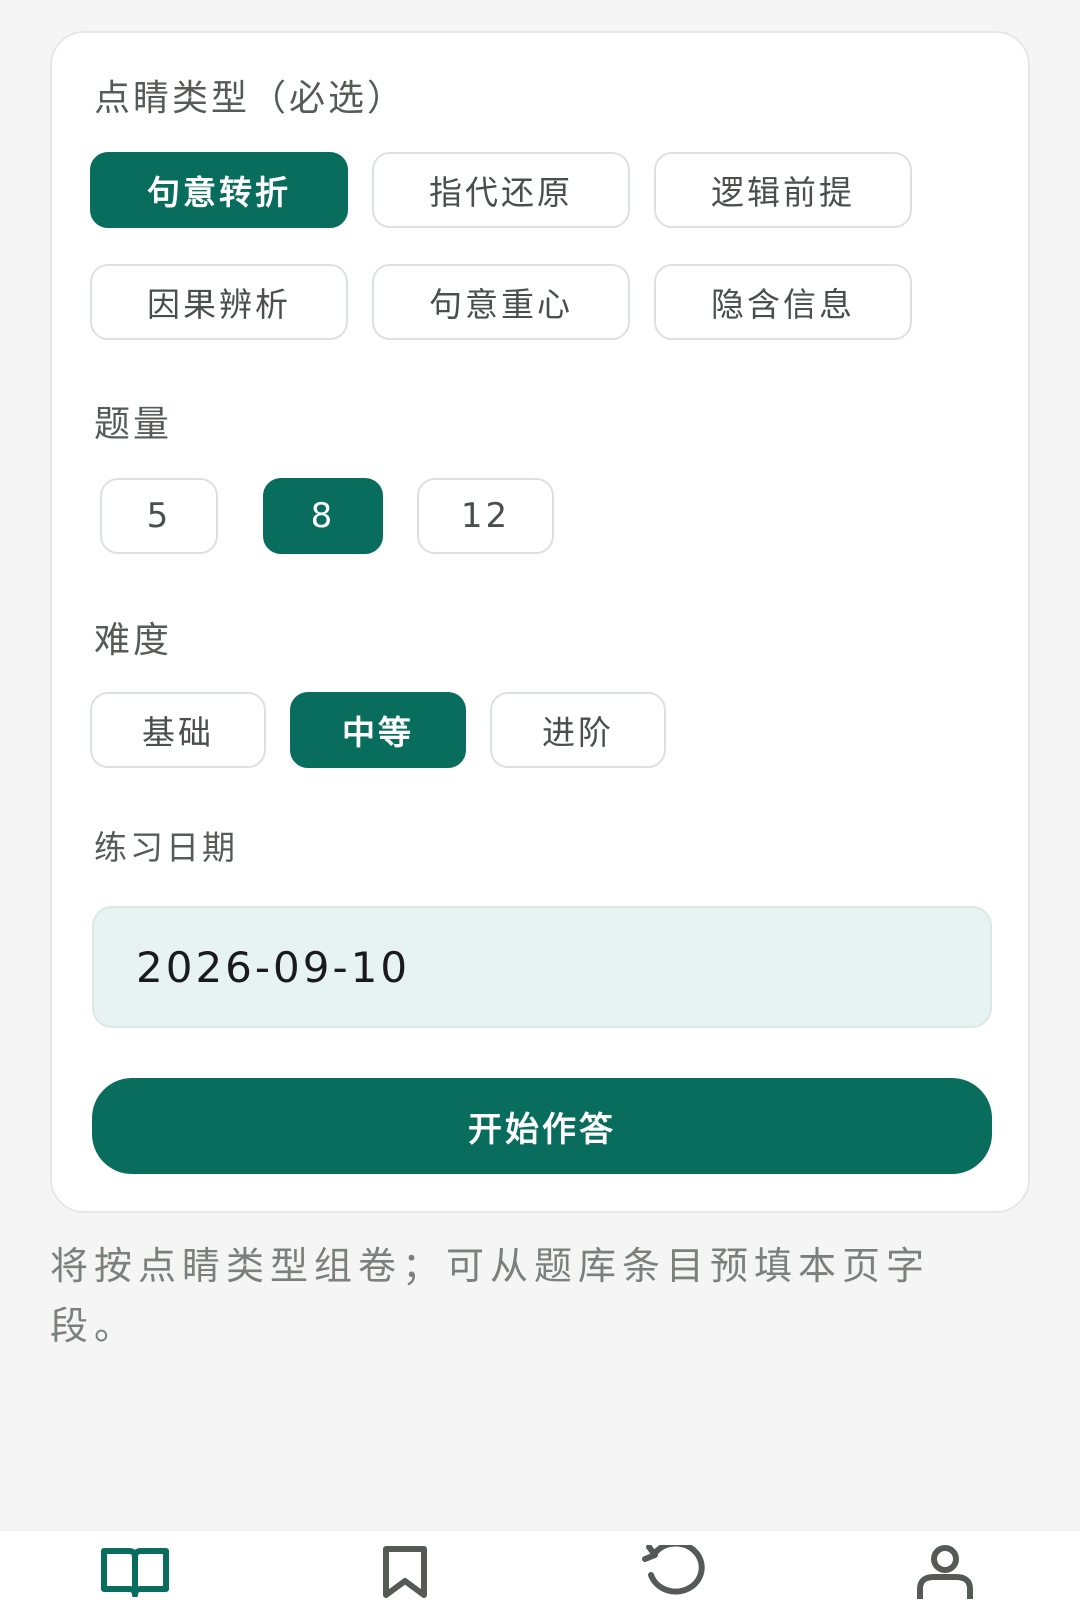 The width and height of the screenshot is (1080, 1613). Describe the element at coordinates (673, 1570) in the screenshot. I see `history-icon` at that location.